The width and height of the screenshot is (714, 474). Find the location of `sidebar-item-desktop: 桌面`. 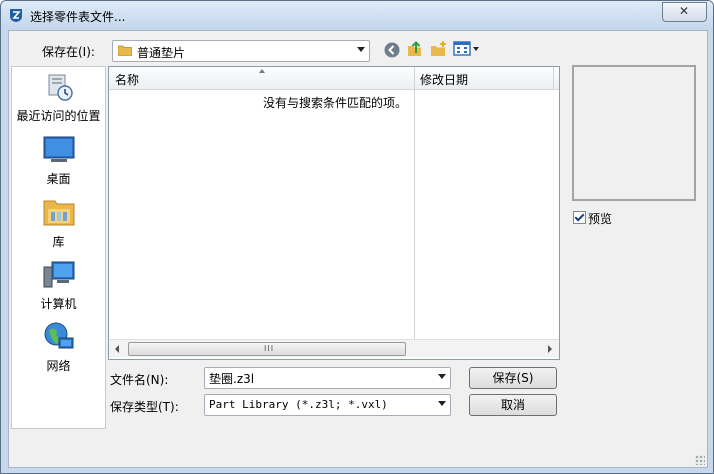

sidebar-item-desktop: 桌面 is located at coordinates (58, 164).